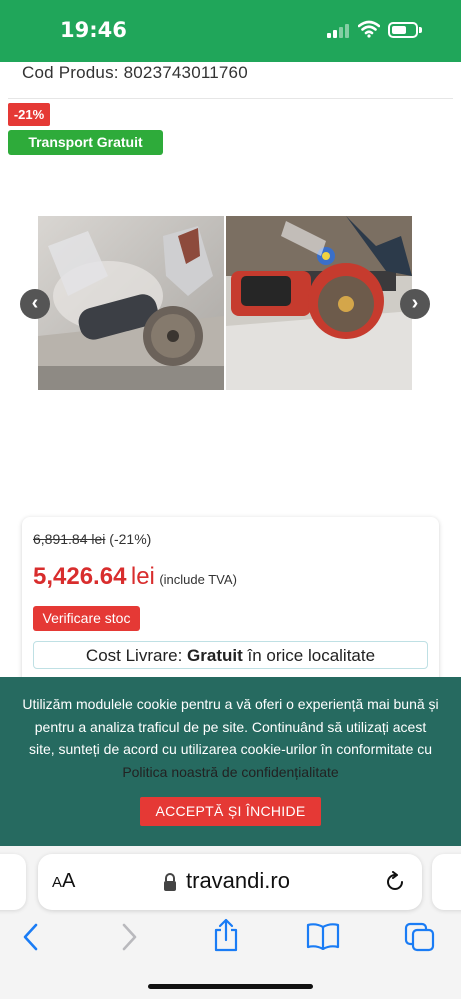 This screenshot has width=461, height=999. What do you see at coordinates (13, 882) in the screenshot?
I see `previous-tab-card` at bounding box center [13, 882].